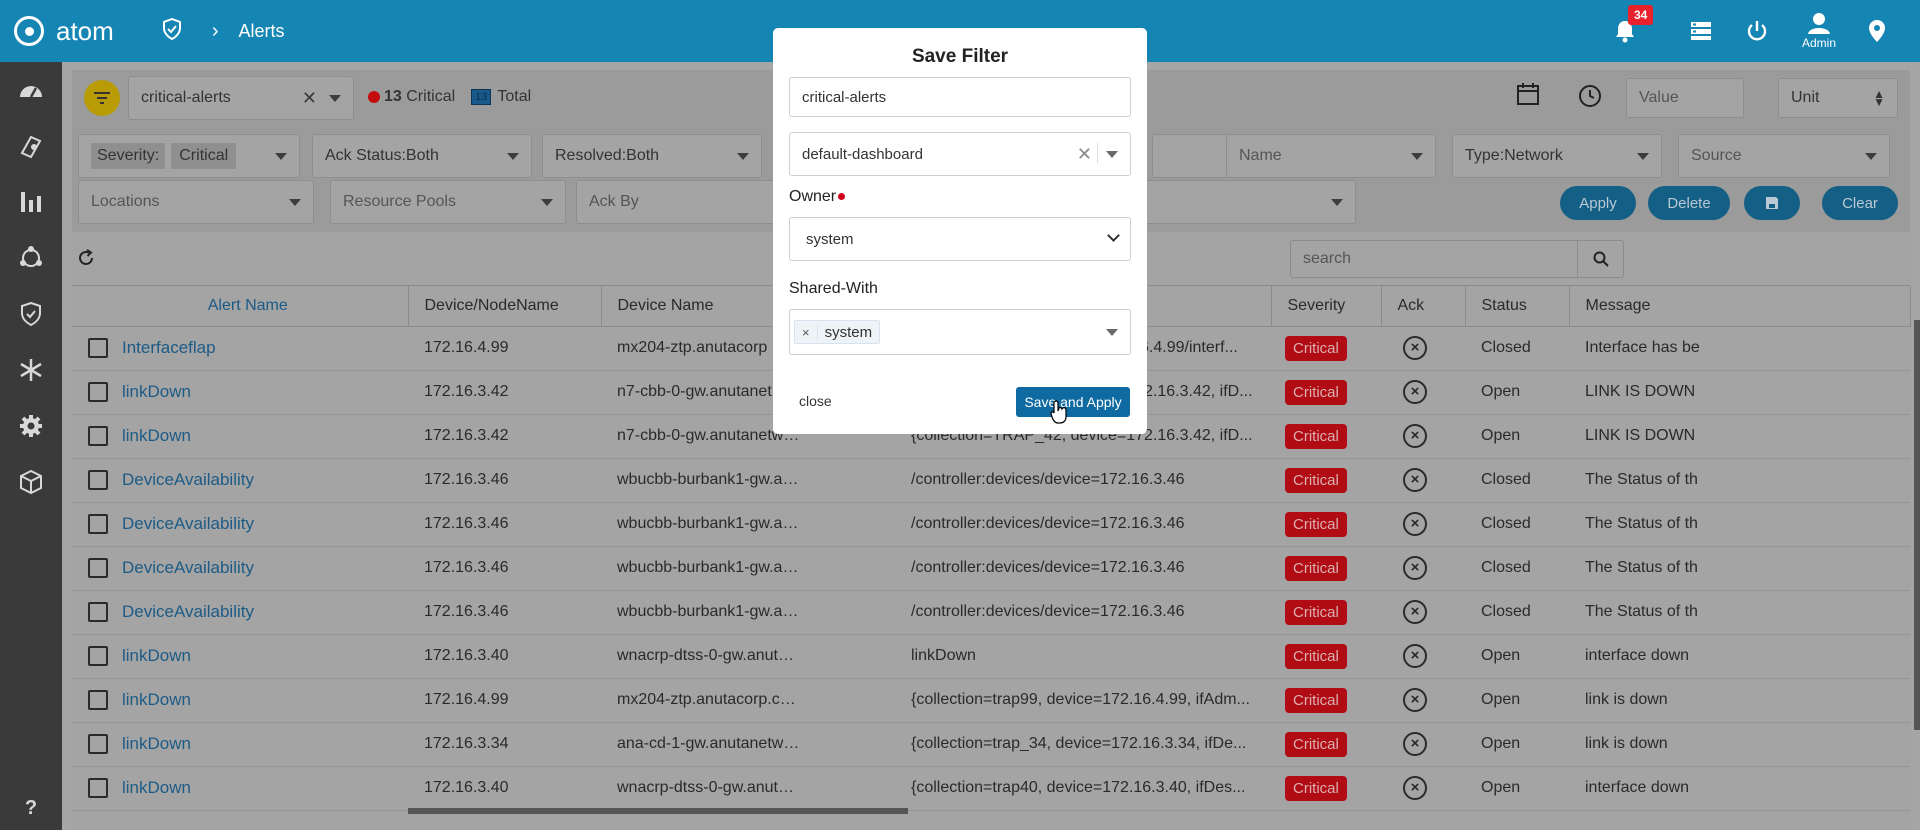  Describe the element at coordinates (1557, 156) in the screenshot. I see `type-select: Type:Network` at that location.